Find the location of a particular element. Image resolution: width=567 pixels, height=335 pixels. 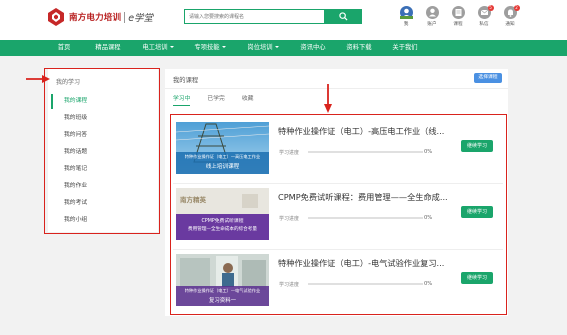

annotation-arrow-left is located at coordinates (38, 79).